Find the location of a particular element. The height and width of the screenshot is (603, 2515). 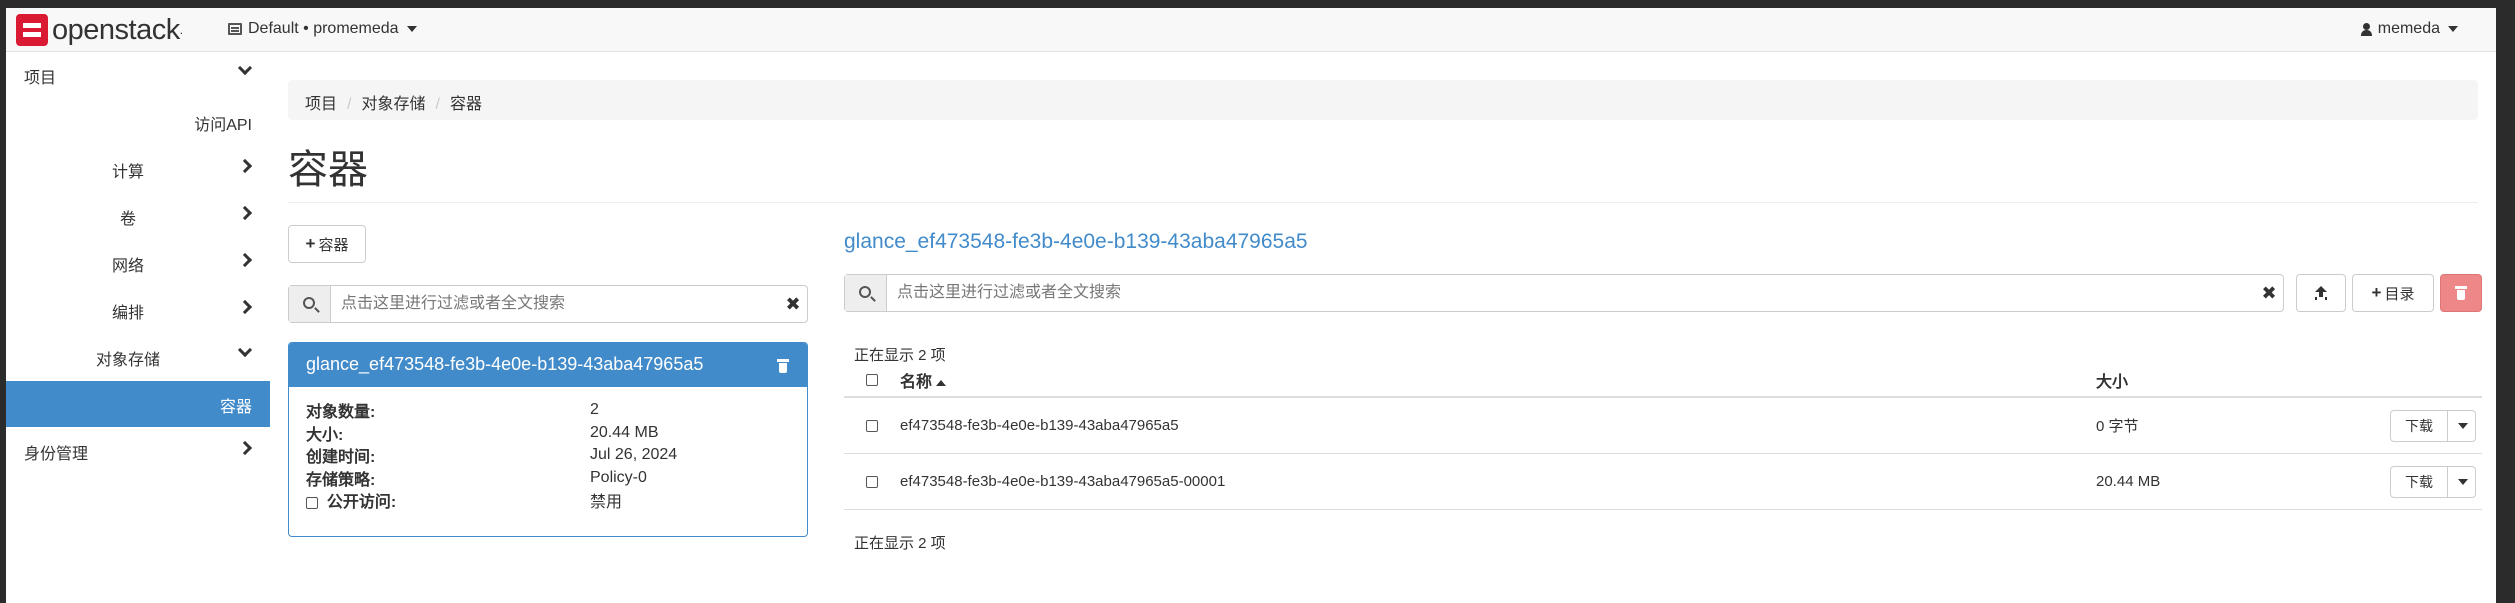

user-icon is located at coordinates (2366, 29).